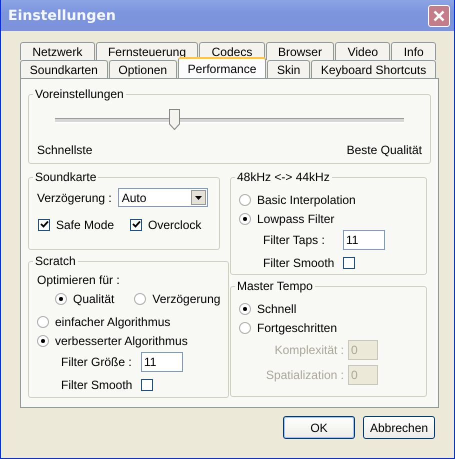 The width and height of the screenshot is (455, 459). Describe the element at coordinates (306, 199) in the screenshot. I see `option-label: Basic Interpolation` at that location.